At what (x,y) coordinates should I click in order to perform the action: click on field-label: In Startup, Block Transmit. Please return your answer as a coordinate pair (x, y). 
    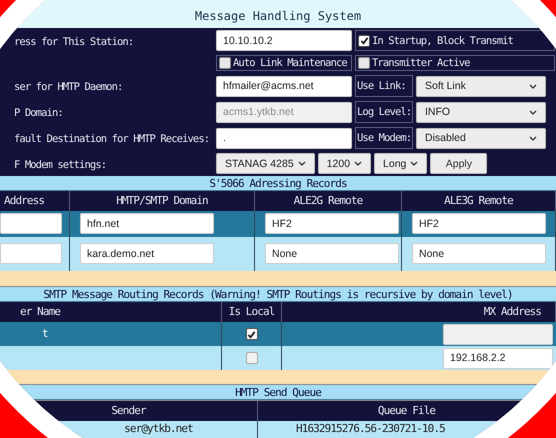
    Looking at the image, I should click on (442, 41).